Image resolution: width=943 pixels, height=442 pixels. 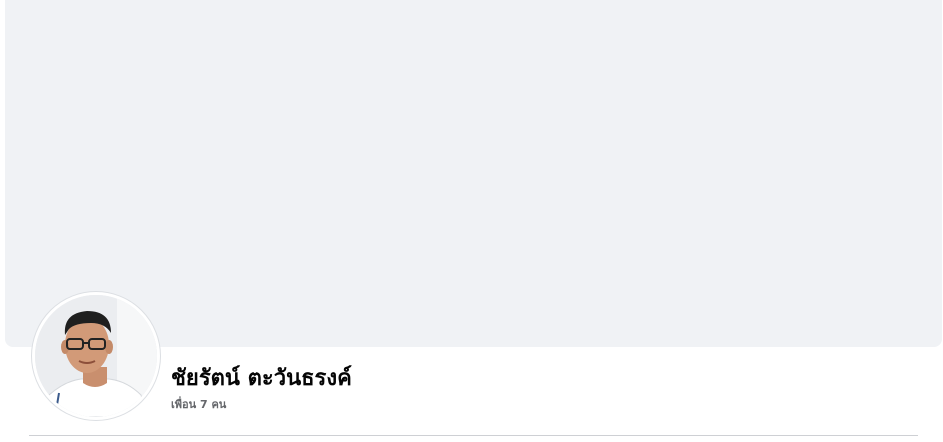 I want to click on avatar, so click(x=96, y=356).